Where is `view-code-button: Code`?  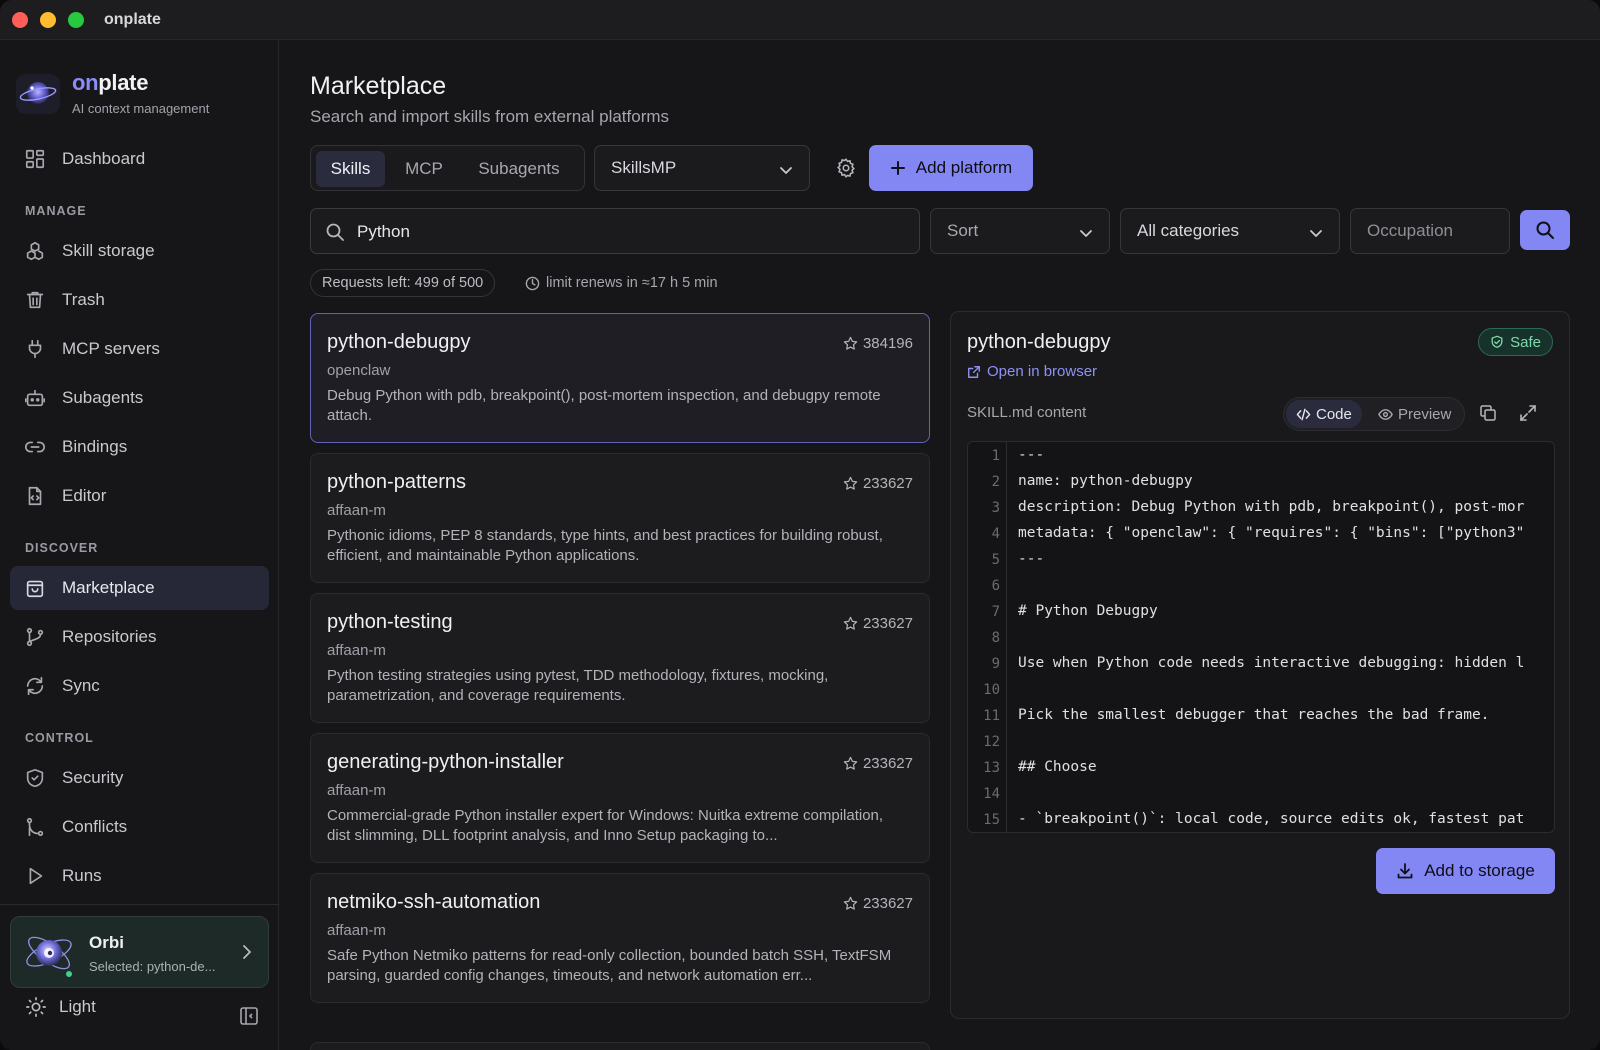
view-code-button: Code is located at coordinates (1324, 414).